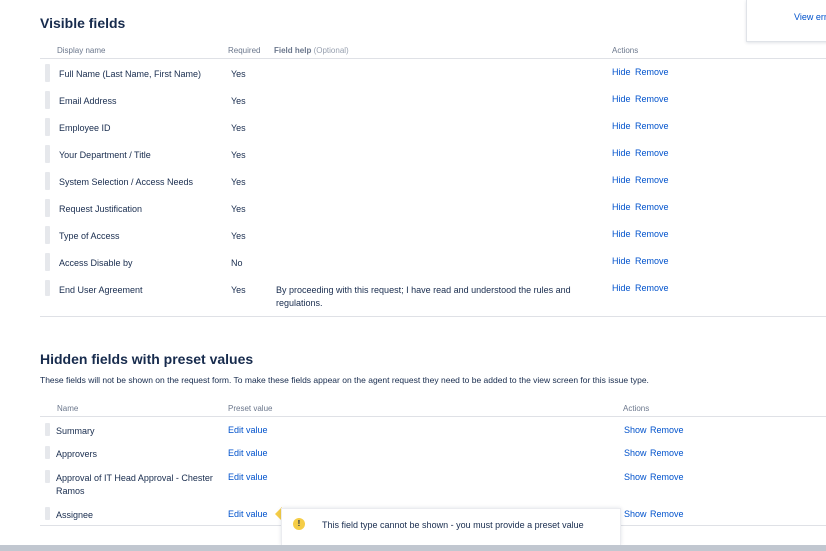 This screenshot has width=826, height=551. Describe the element at coordinates (810, 17) in the screenshot. I see `view-errors-link: View err` at that location.